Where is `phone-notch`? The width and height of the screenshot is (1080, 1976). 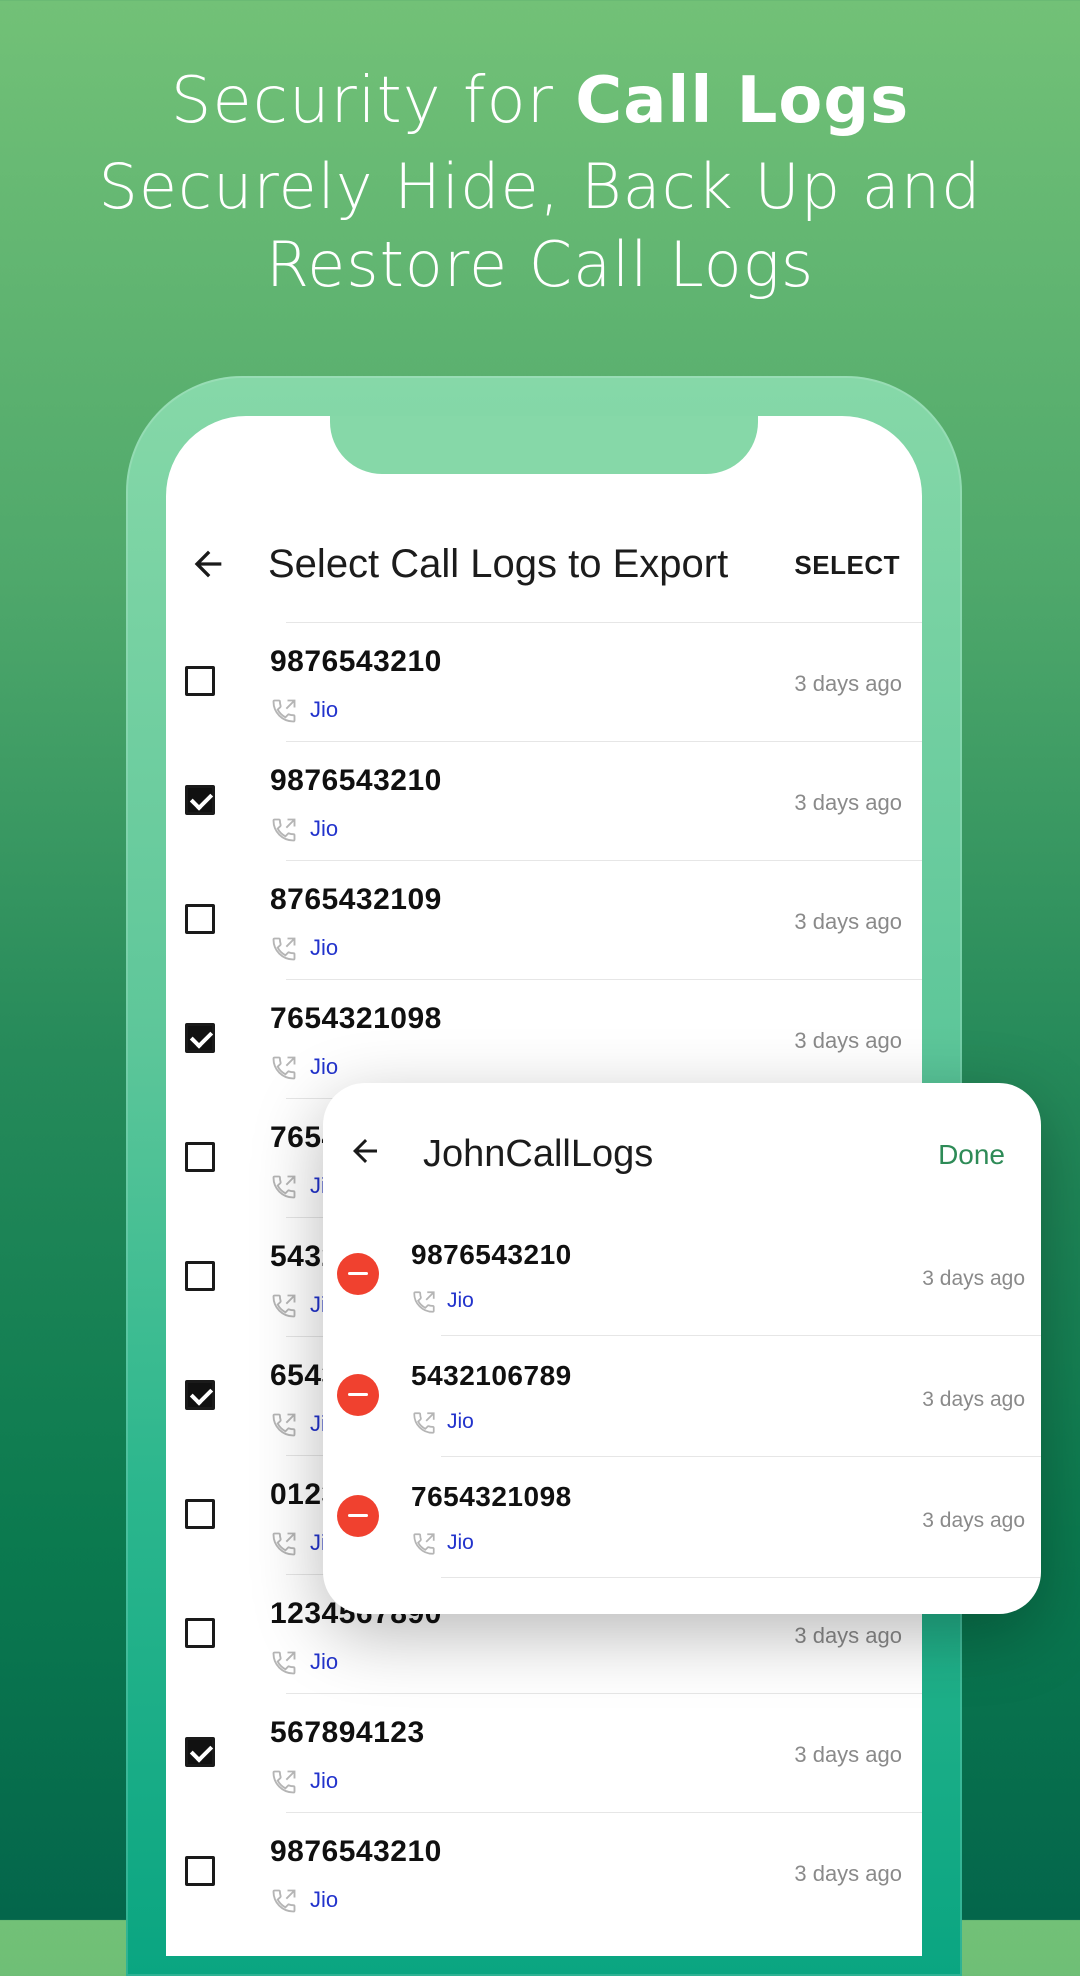
phone-notch is located at coordinates (544, 445).